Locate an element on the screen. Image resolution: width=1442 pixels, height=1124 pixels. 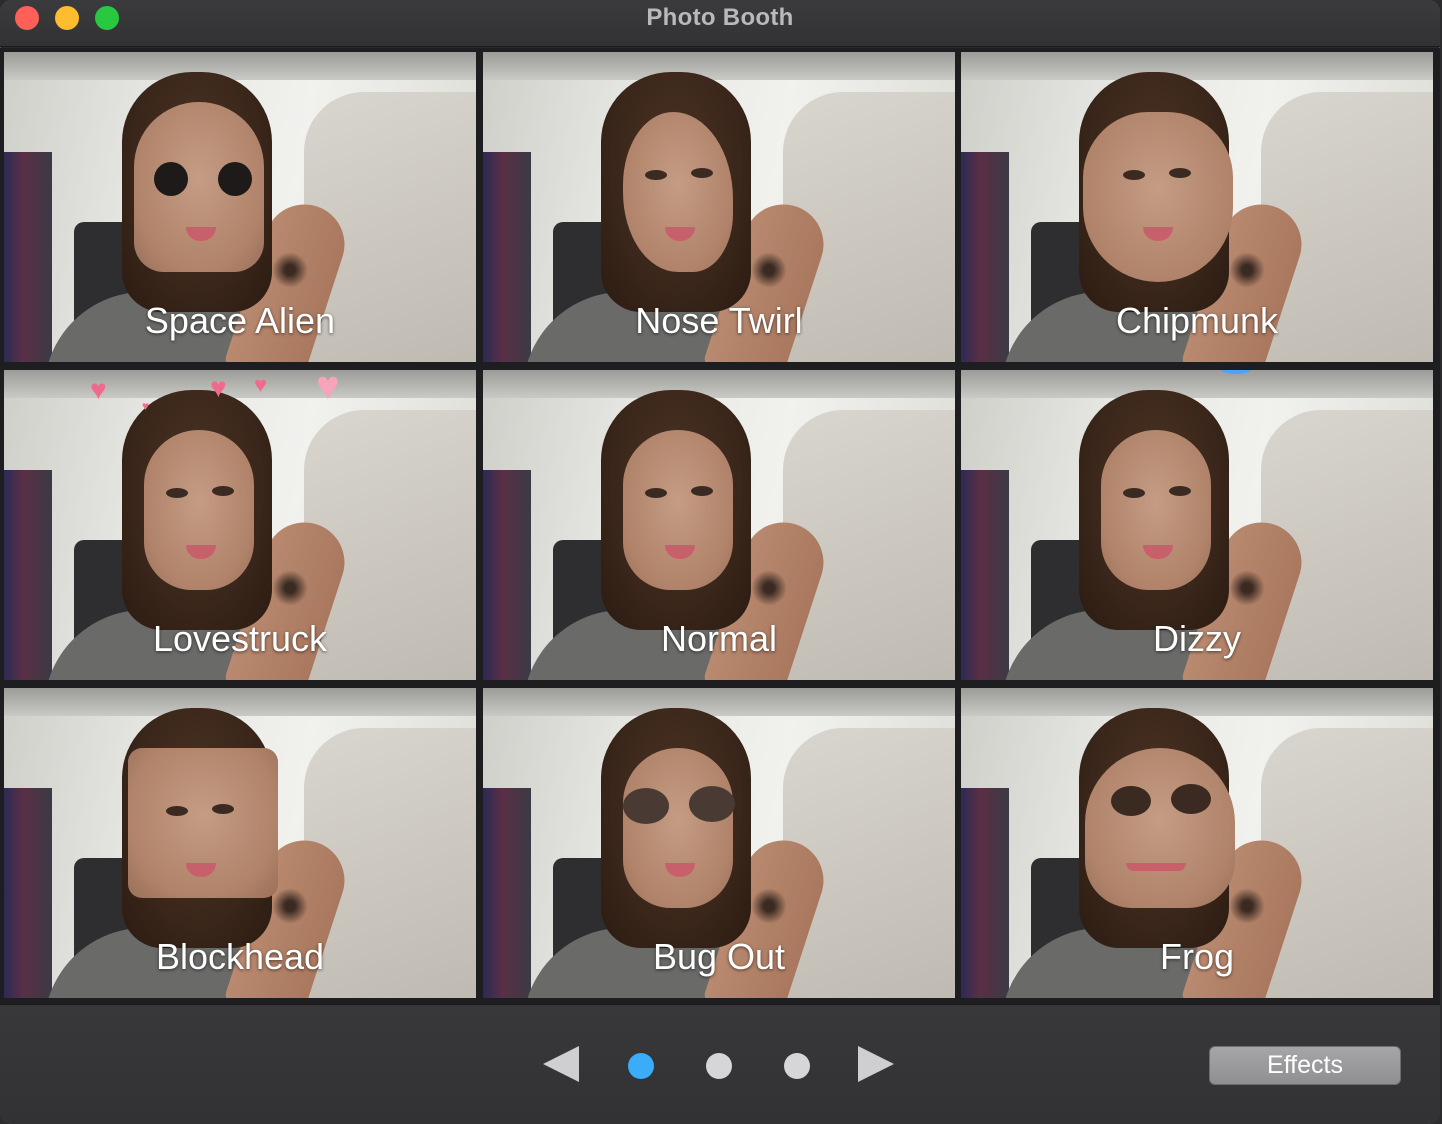
effect-label: Blockhead is located at coordinates (240, 956).